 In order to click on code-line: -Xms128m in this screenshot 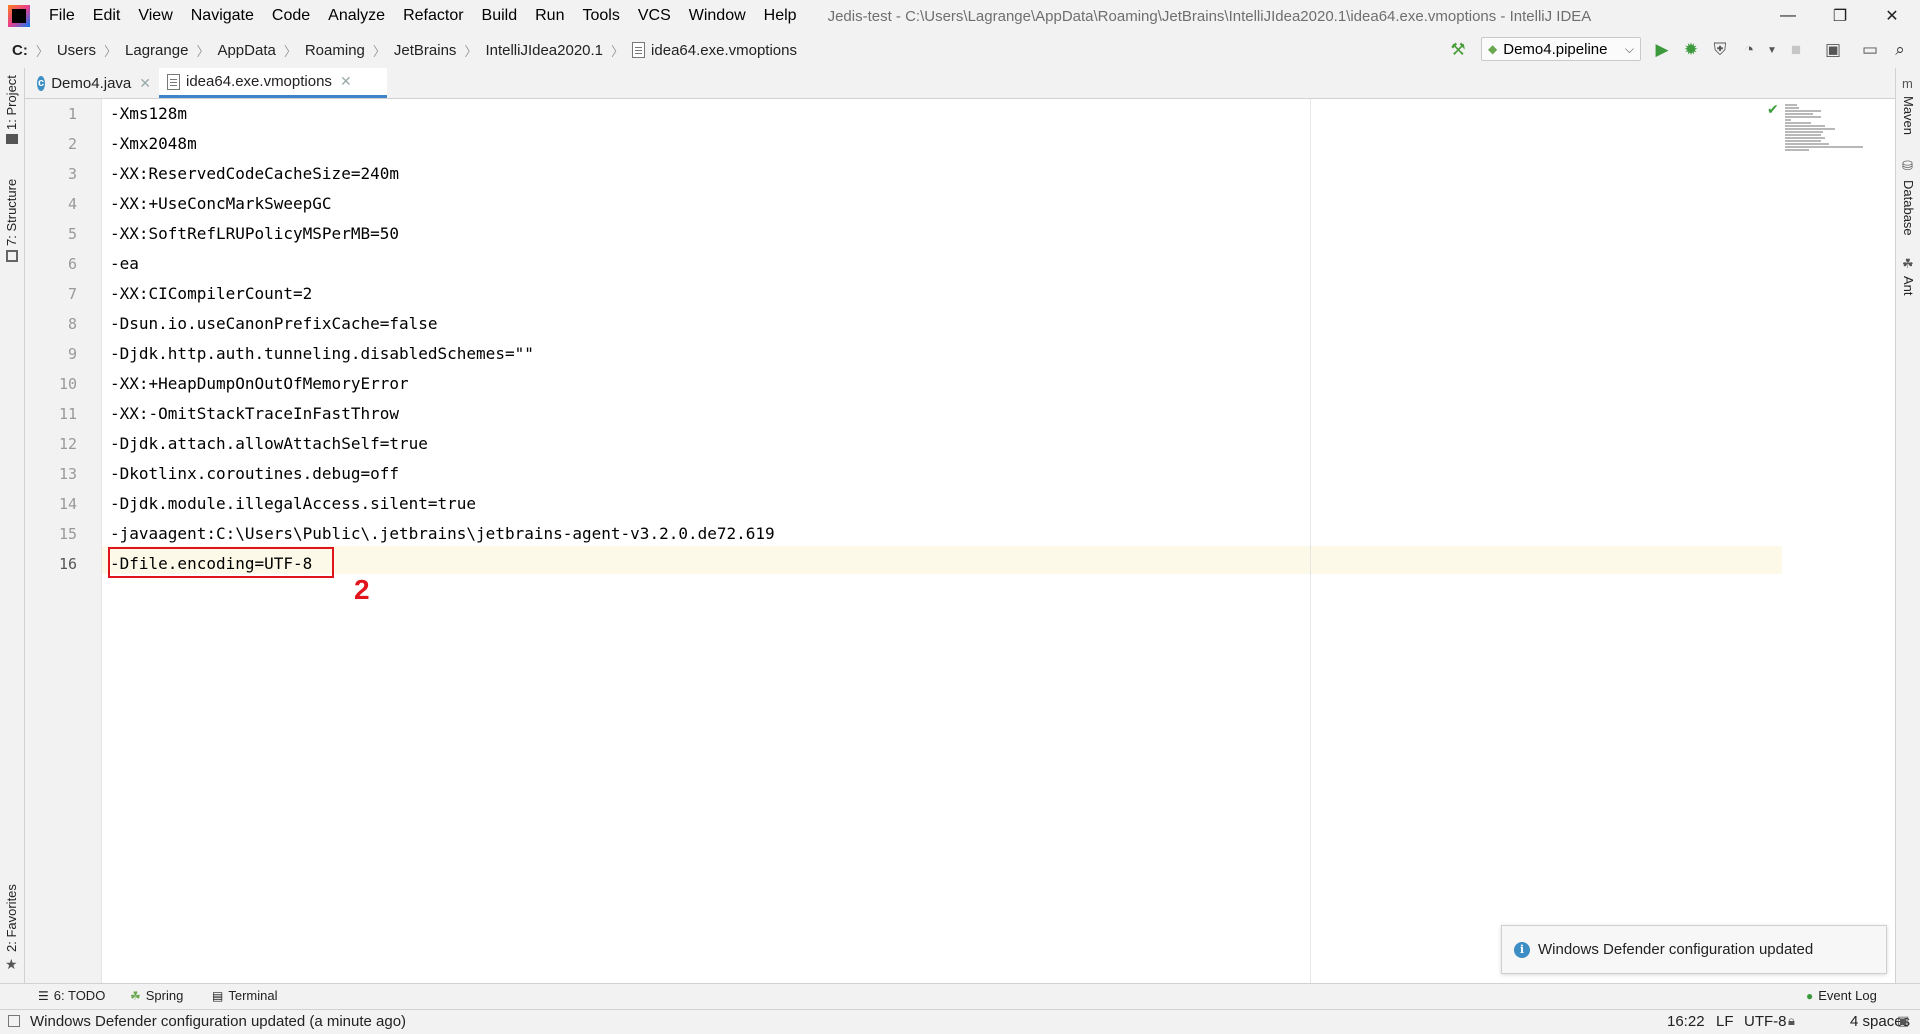, I will do `click(148, 113)`.